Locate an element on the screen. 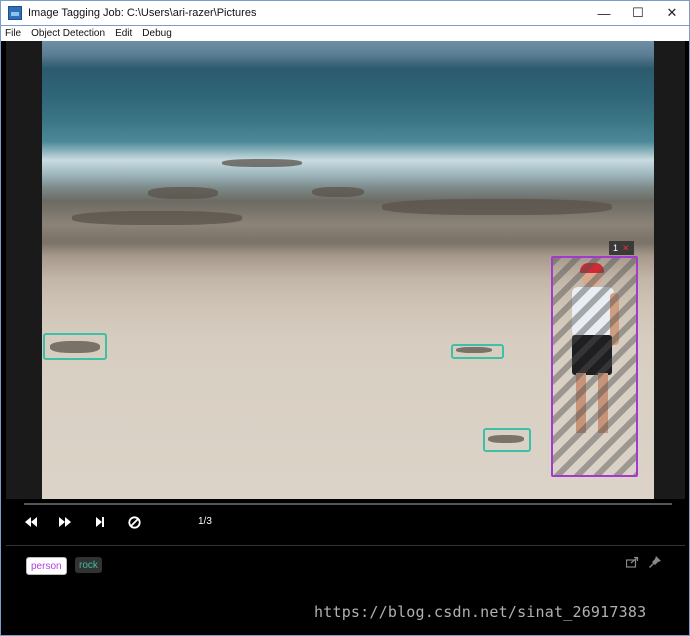 The width and height of the screenshot is (690, 636). tag-person: person is located at coordinates (46, 566).